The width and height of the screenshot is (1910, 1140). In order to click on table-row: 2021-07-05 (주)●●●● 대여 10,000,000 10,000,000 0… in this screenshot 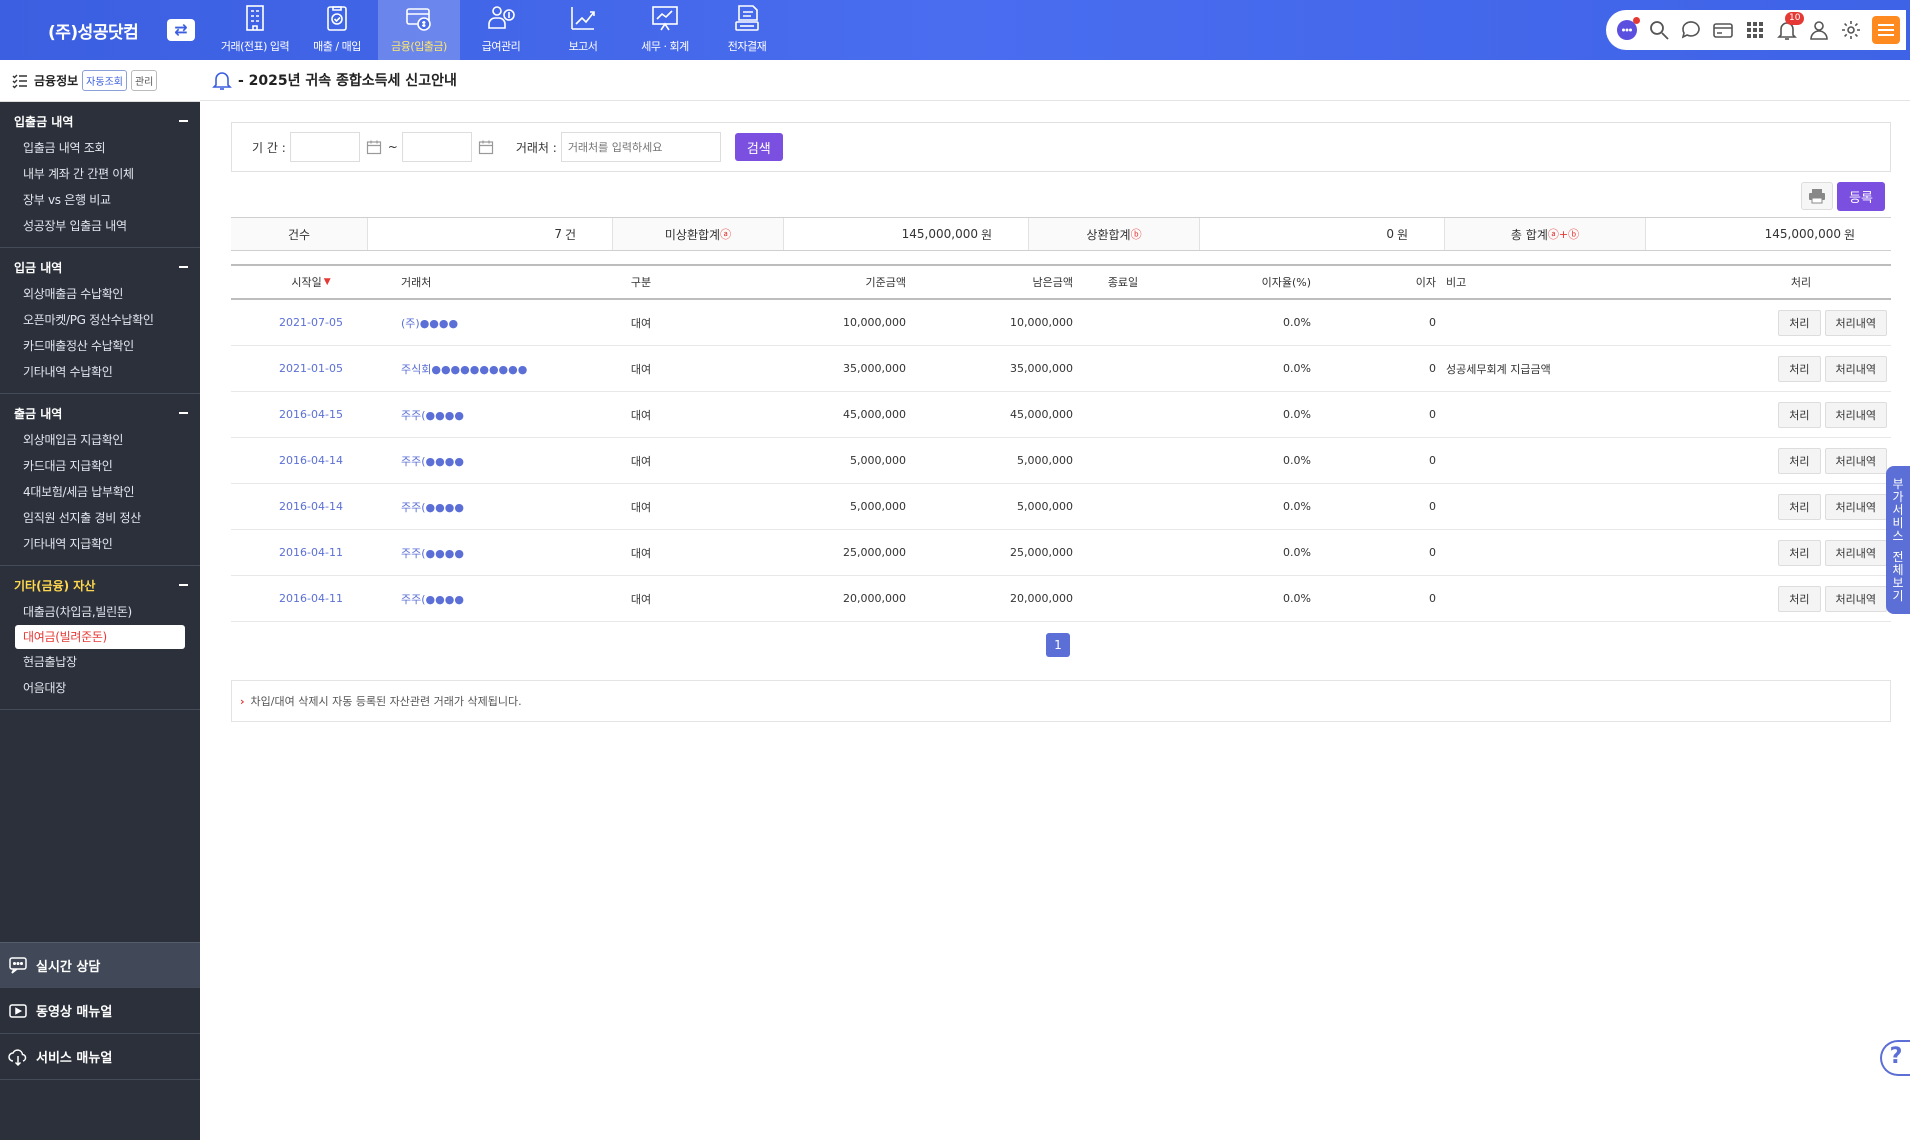, I will do `click(1061, 323)`.